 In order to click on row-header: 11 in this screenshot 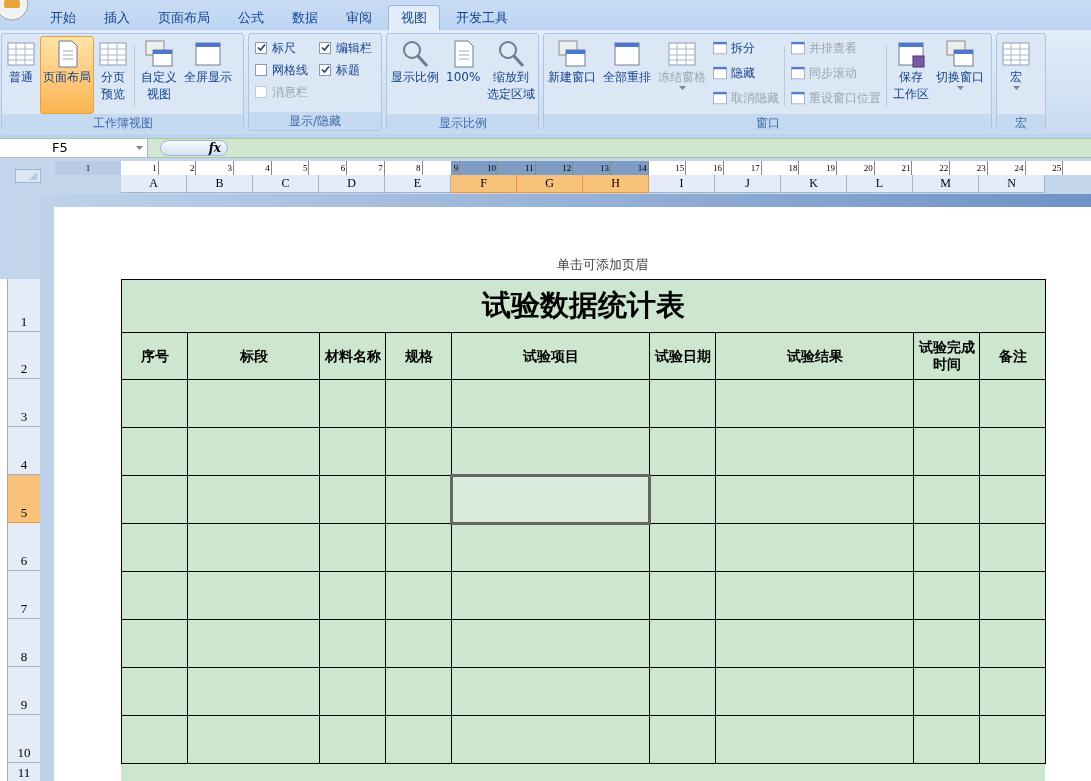, I will do `click(24, 772)`.